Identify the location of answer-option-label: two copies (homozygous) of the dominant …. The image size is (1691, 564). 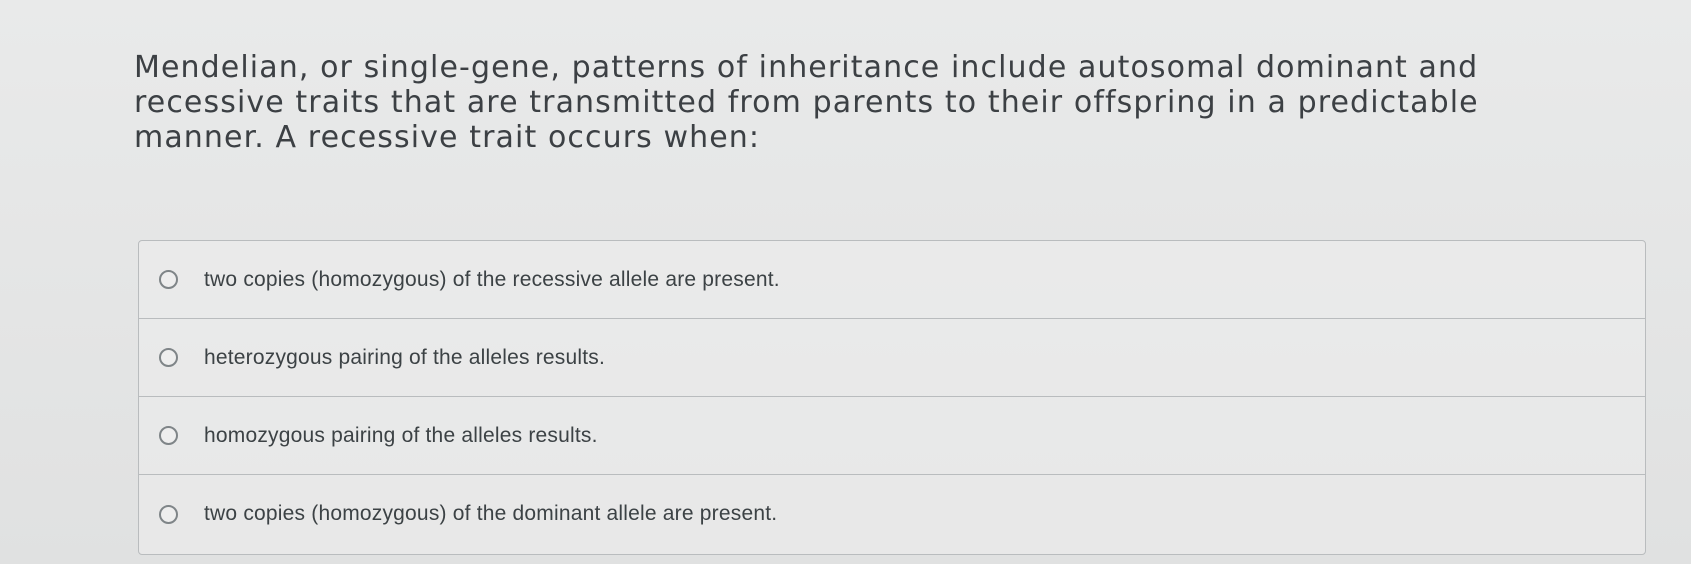
(491, 513).